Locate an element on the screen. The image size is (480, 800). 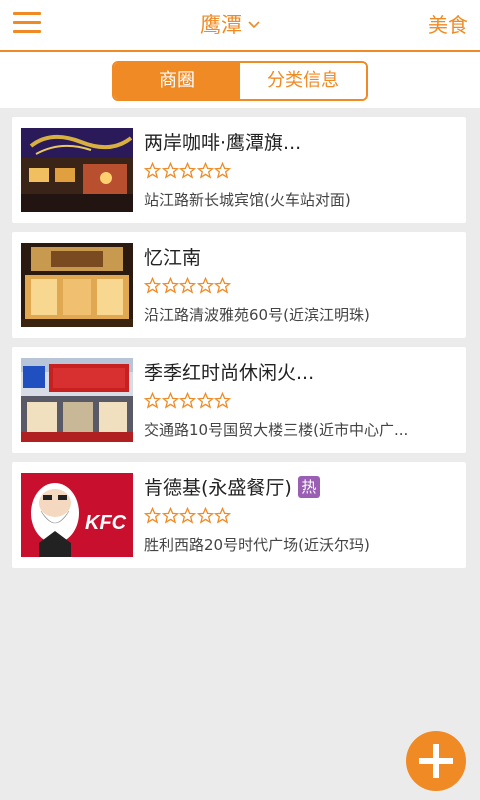
shop-address: 站江路新长城宾馆(火车站对面) is located at coordinates (247, 200).